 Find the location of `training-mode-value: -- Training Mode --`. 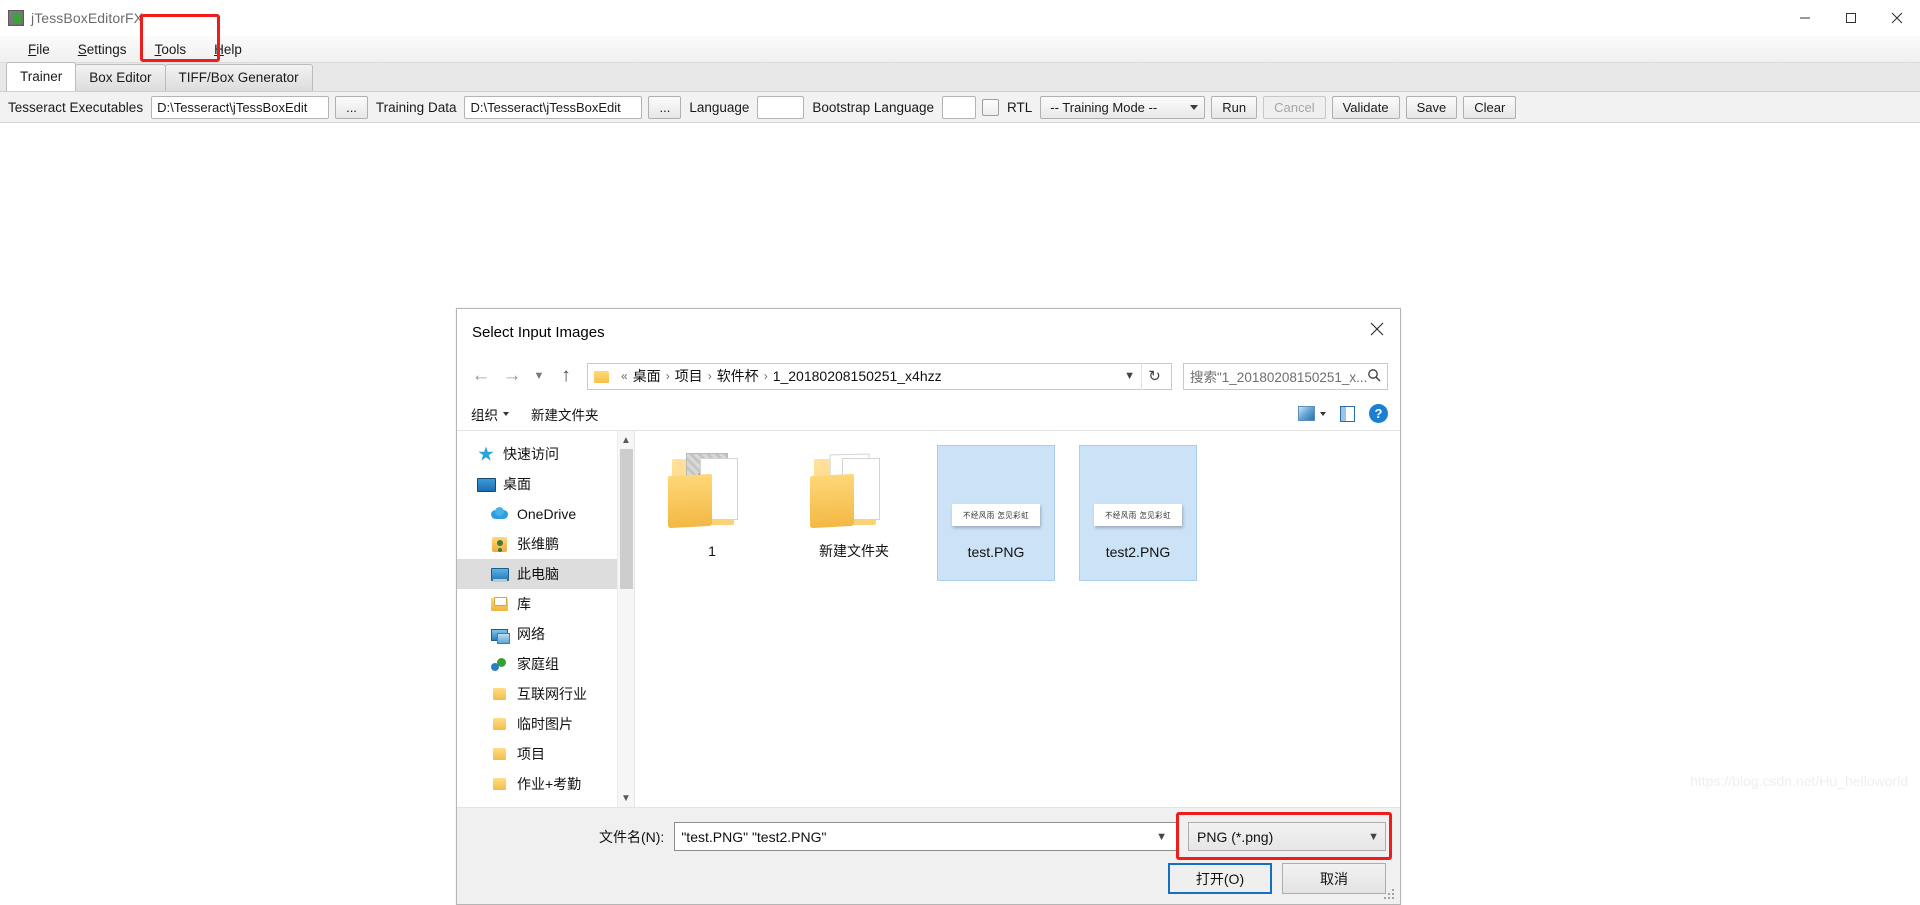

training-mode-value: -- Training Mode -- is located at coordinates (1103, 107).